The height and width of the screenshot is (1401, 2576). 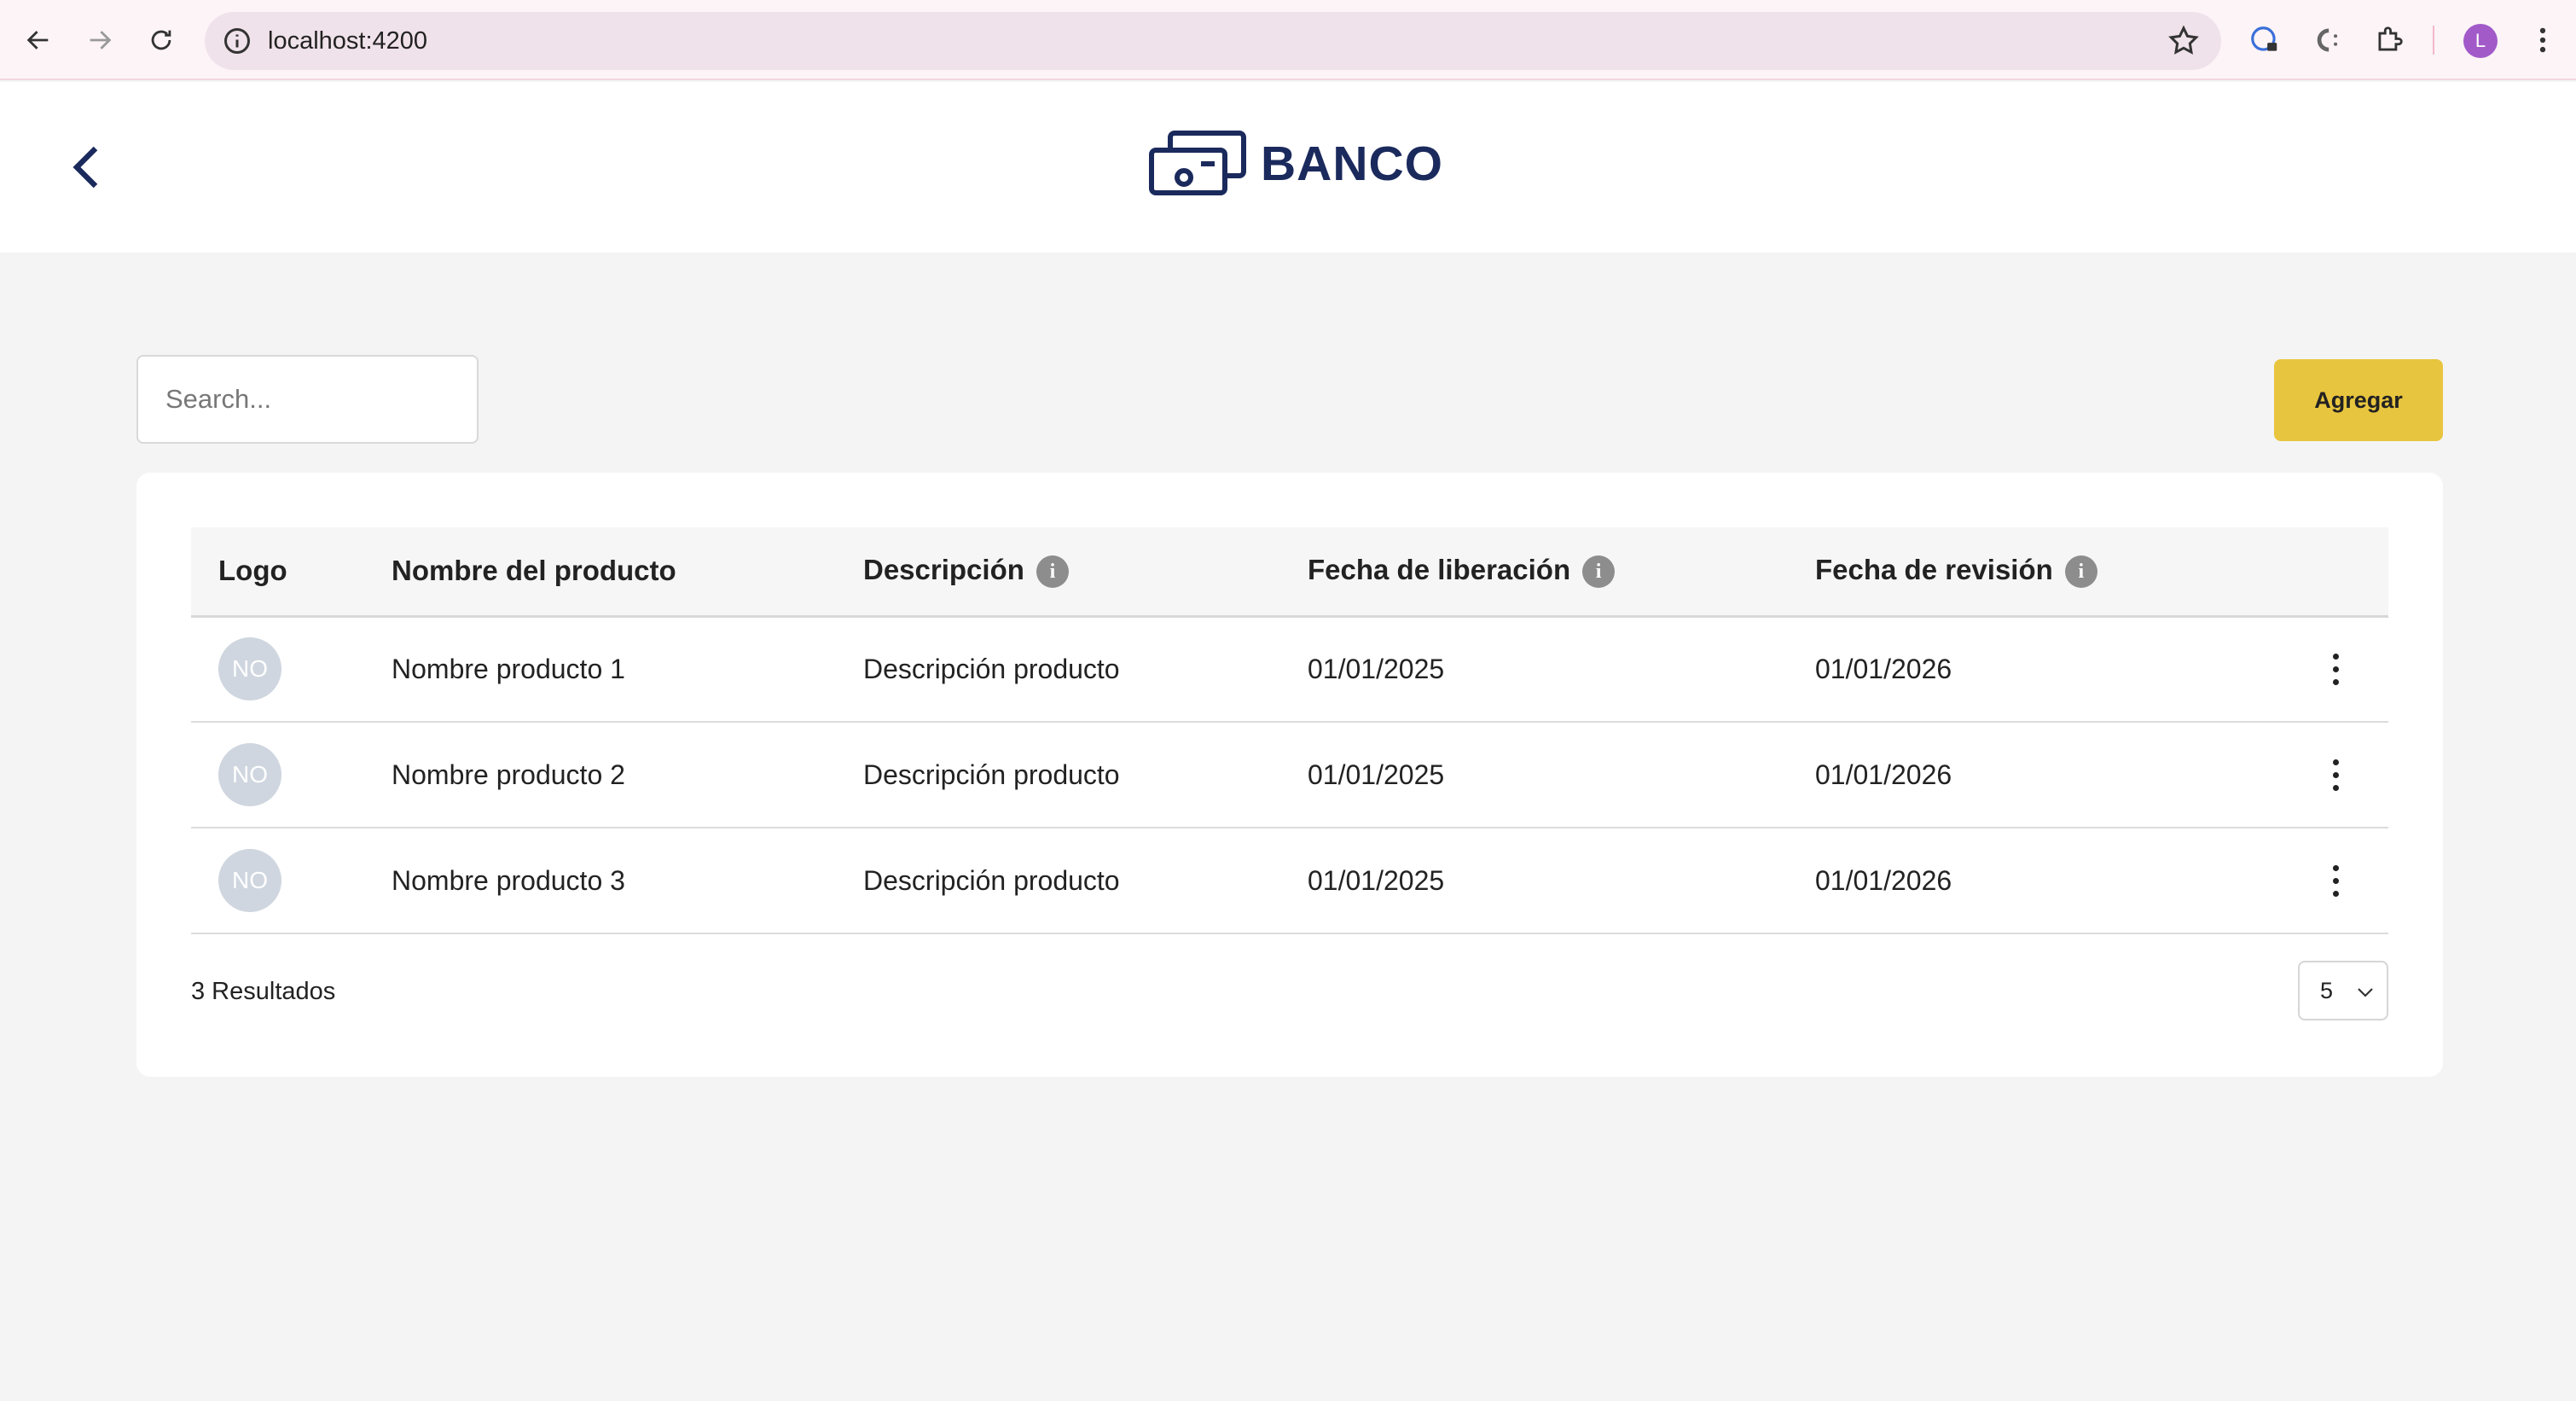 I want to click on extension-icon, so click(x=2327, y=40).